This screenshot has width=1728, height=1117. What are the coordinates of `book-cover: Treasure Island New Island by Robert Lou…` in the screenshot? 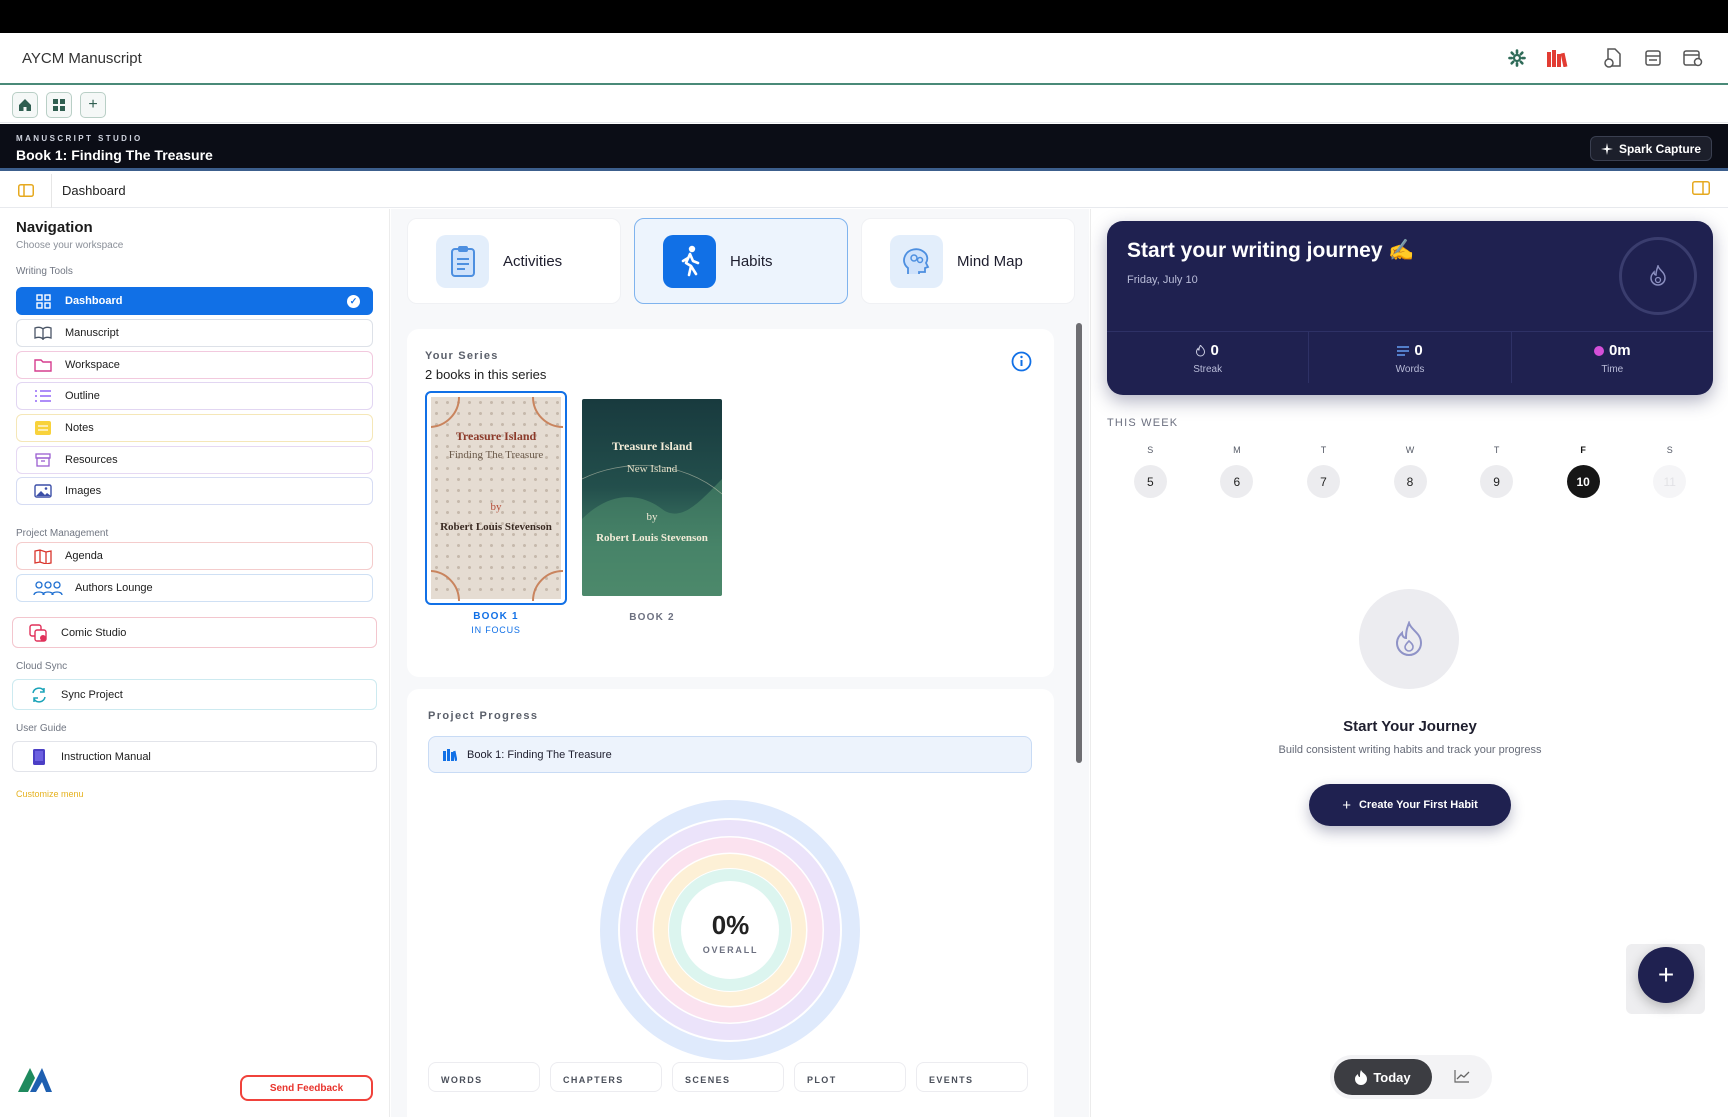 It's located at (652, 497).